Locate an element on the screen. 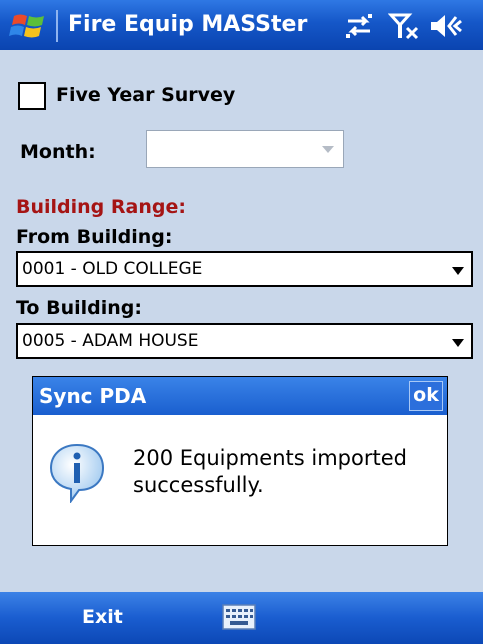 Image resolution: width=483 pixels, height=644 pixels. signal-off-icon is located at coordinates (405, 26).